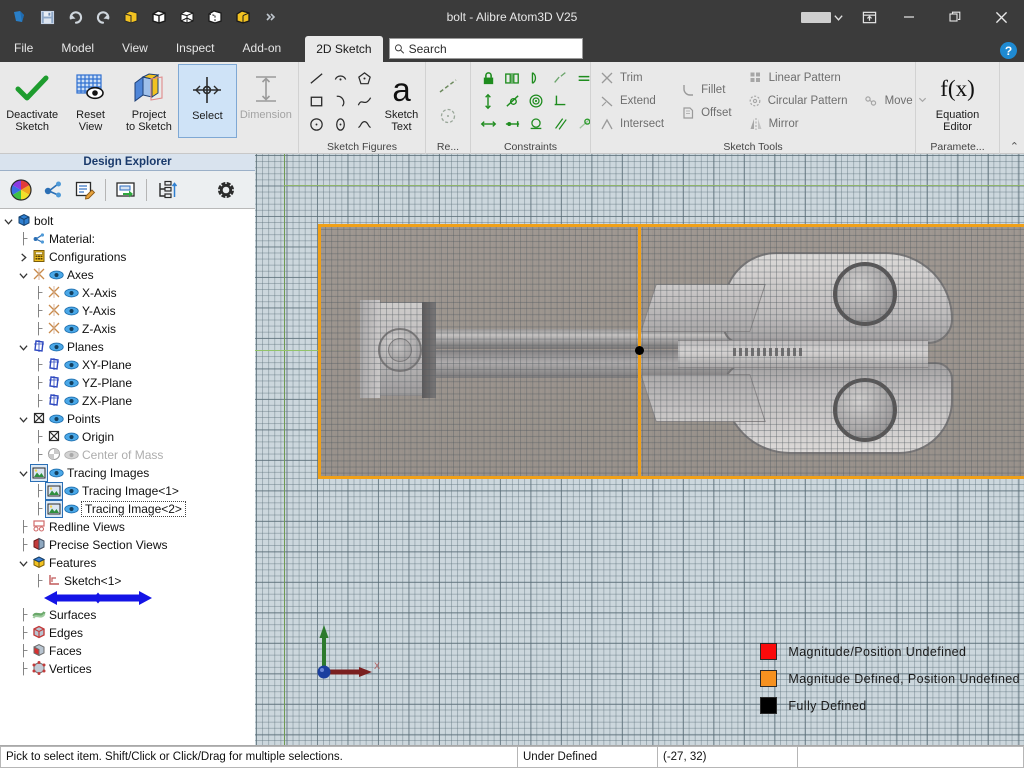  Describe the element at coordinates (822, 17) in the screenshot. I see `account-menu` at that location.